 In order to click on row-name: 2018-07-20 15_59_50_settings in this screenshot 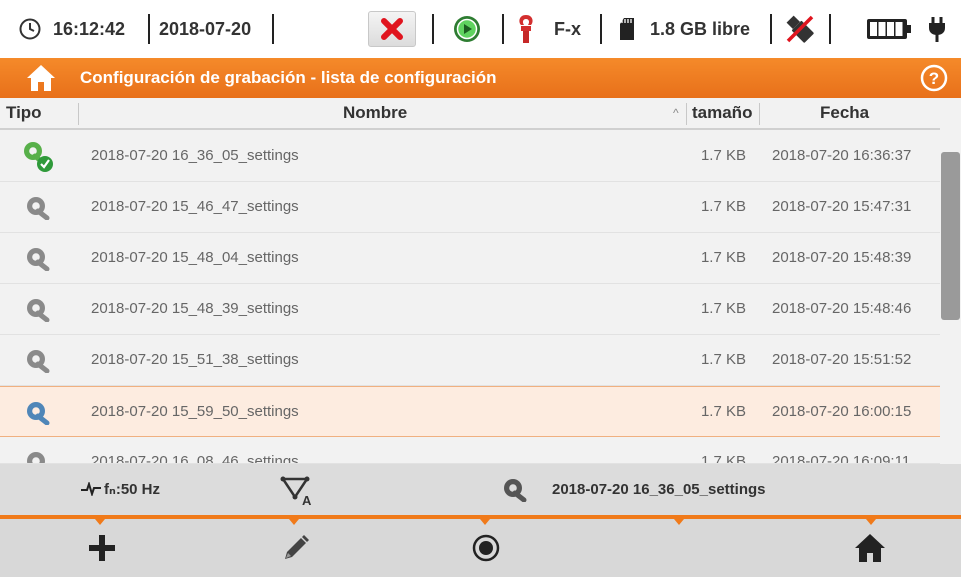, I will do `click(195, 411)`.